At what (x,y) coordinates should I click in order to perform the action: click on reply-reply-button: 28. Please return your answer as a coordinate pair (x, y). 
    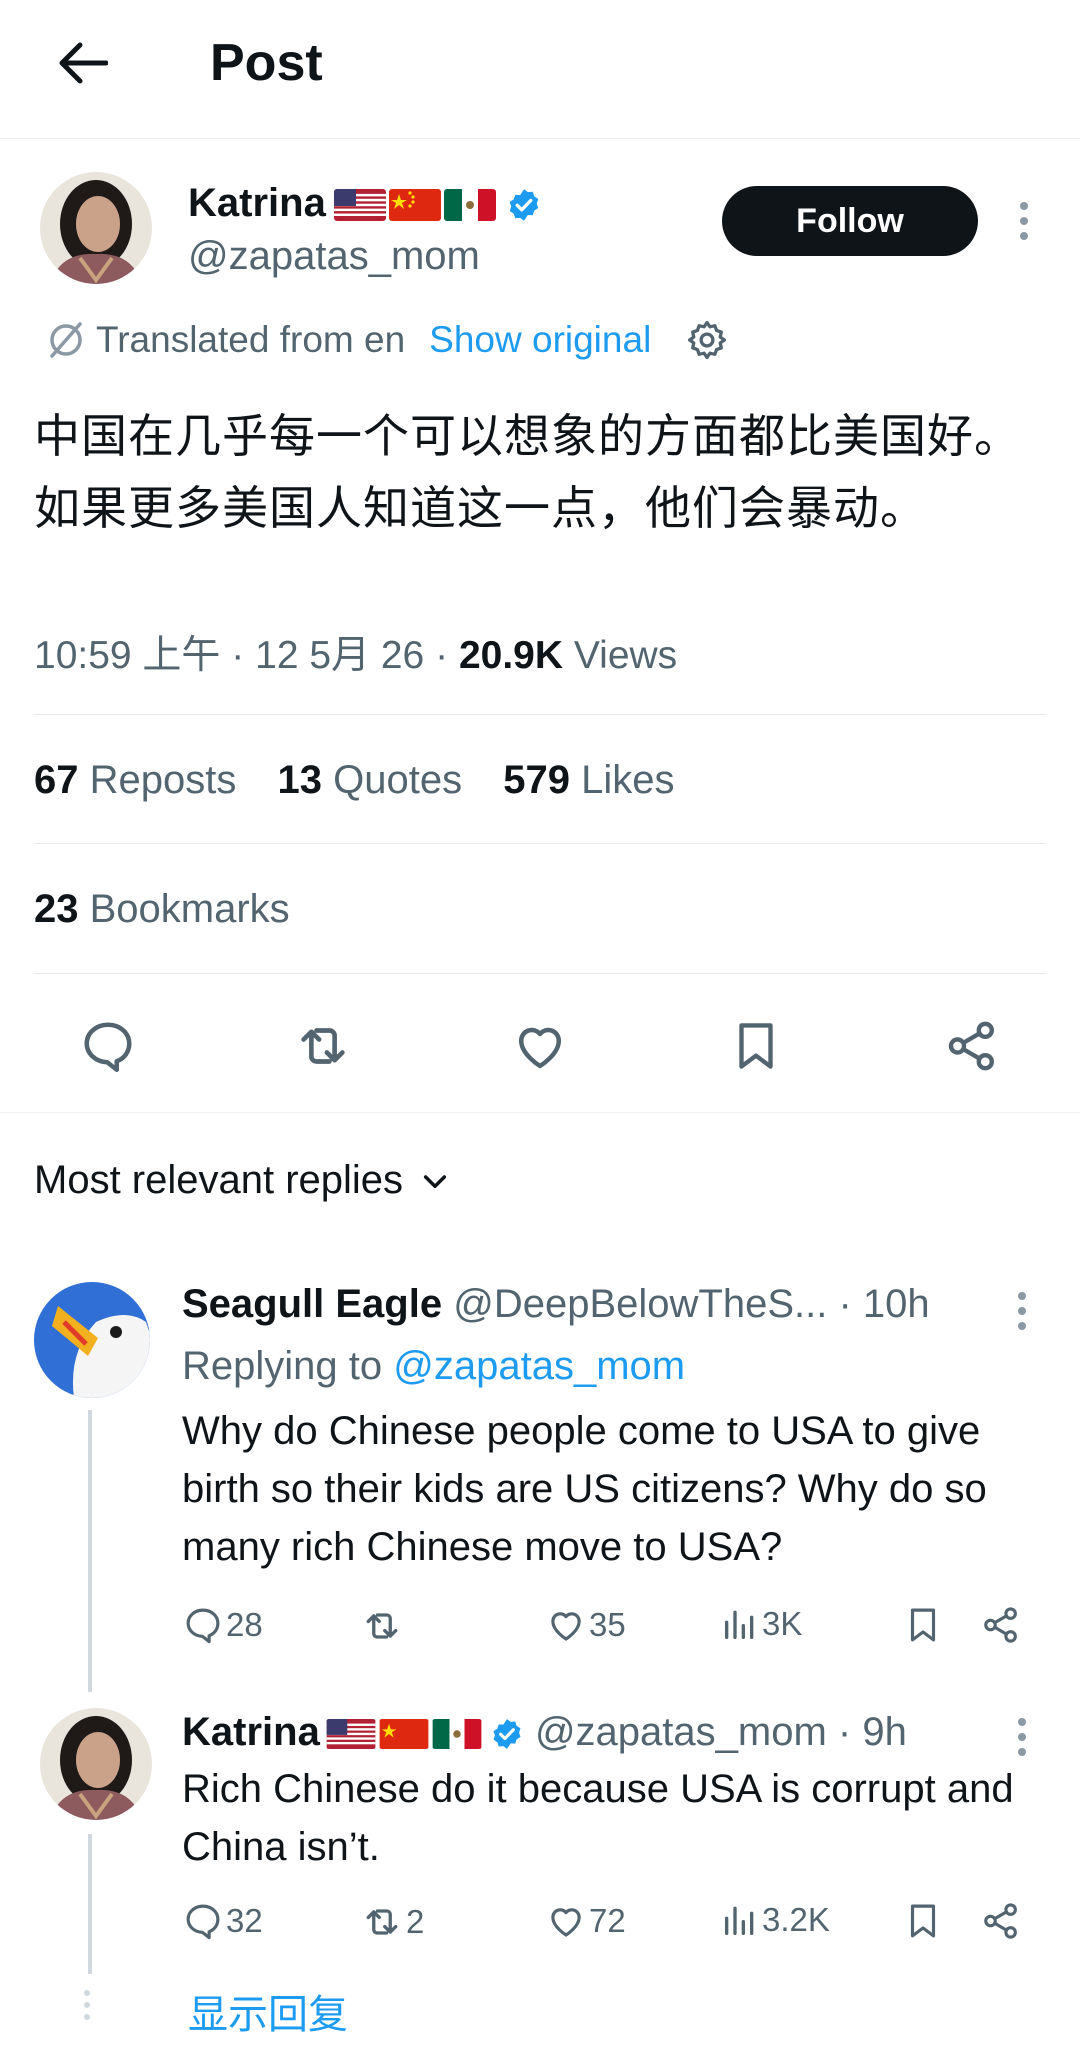
    Looking at the image, I should click on (222, 1625).